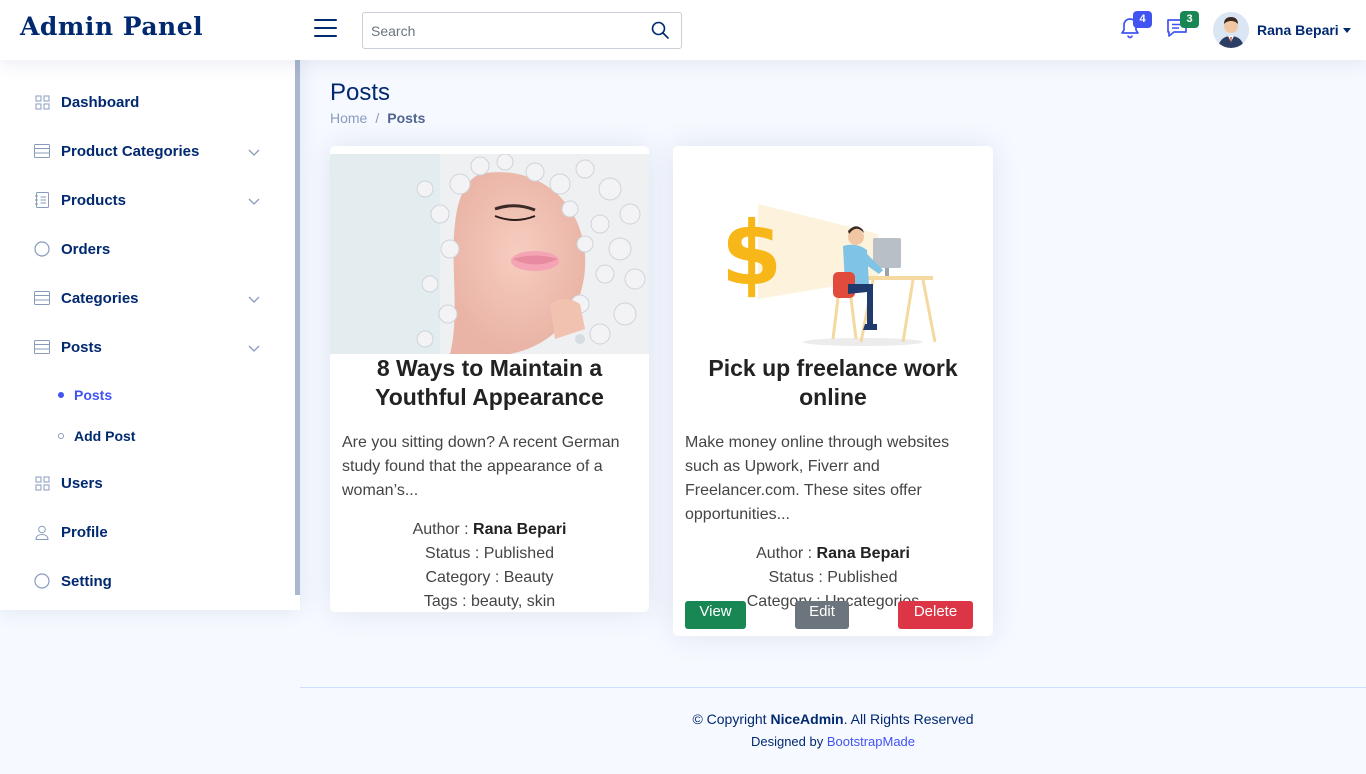  Describe the element at coordinates (788, 741) in the screenshot. I see `designed-by-label: Designed by` at that location.